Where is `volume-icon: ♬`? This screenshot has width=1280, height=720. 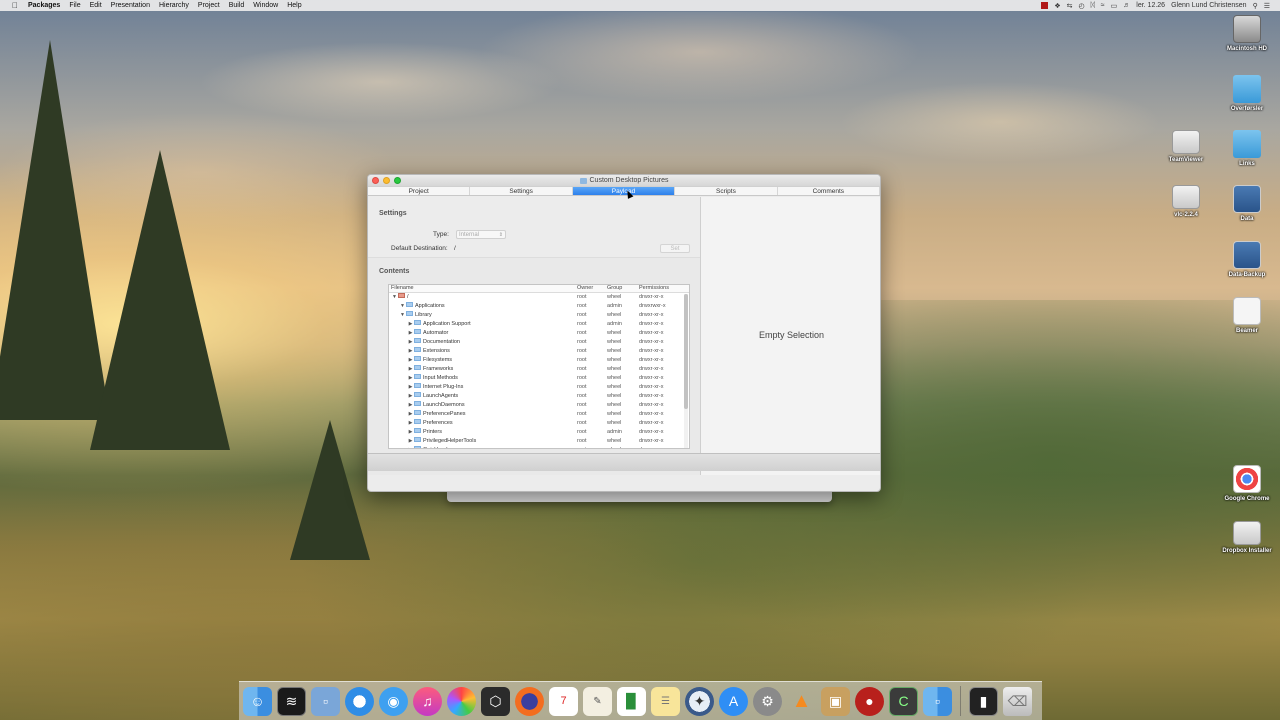 volume-icon: ♬ is located at coordinates (1126, 5).